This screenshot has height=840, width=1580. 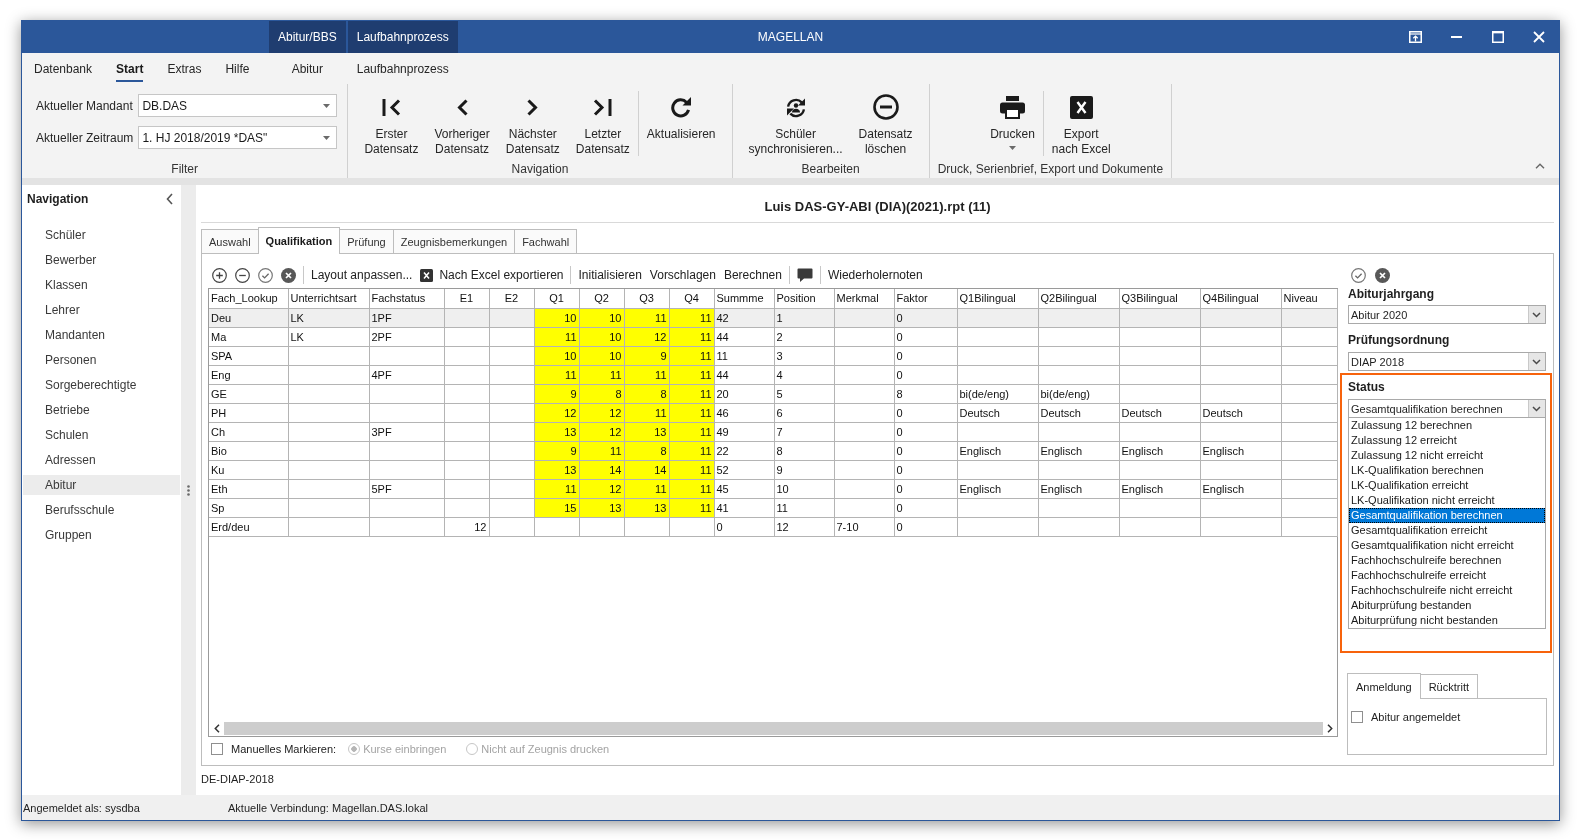 What do you see at coordinates (1012, 122) in the screenshot?
I see `ribbon-button: Drucken` at bounding box center [1012, 122].